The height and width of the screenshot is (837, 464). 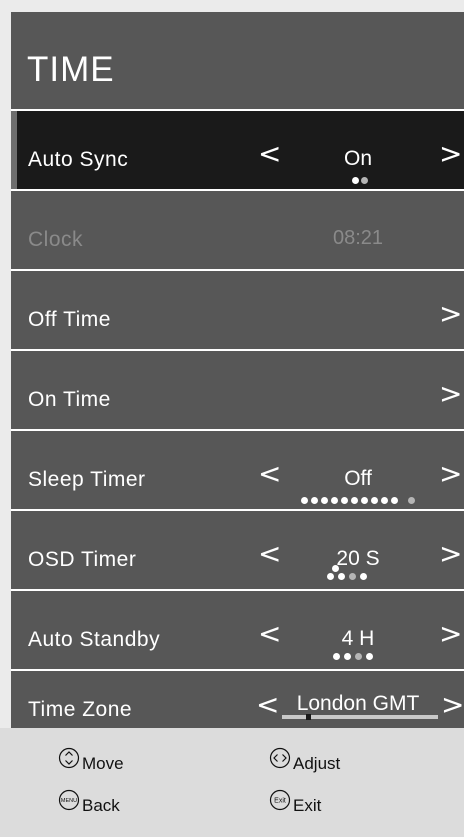 I want to click on menu-item-osd-timer: OSD Timer < 20 S >, so click(x=237, y=550).